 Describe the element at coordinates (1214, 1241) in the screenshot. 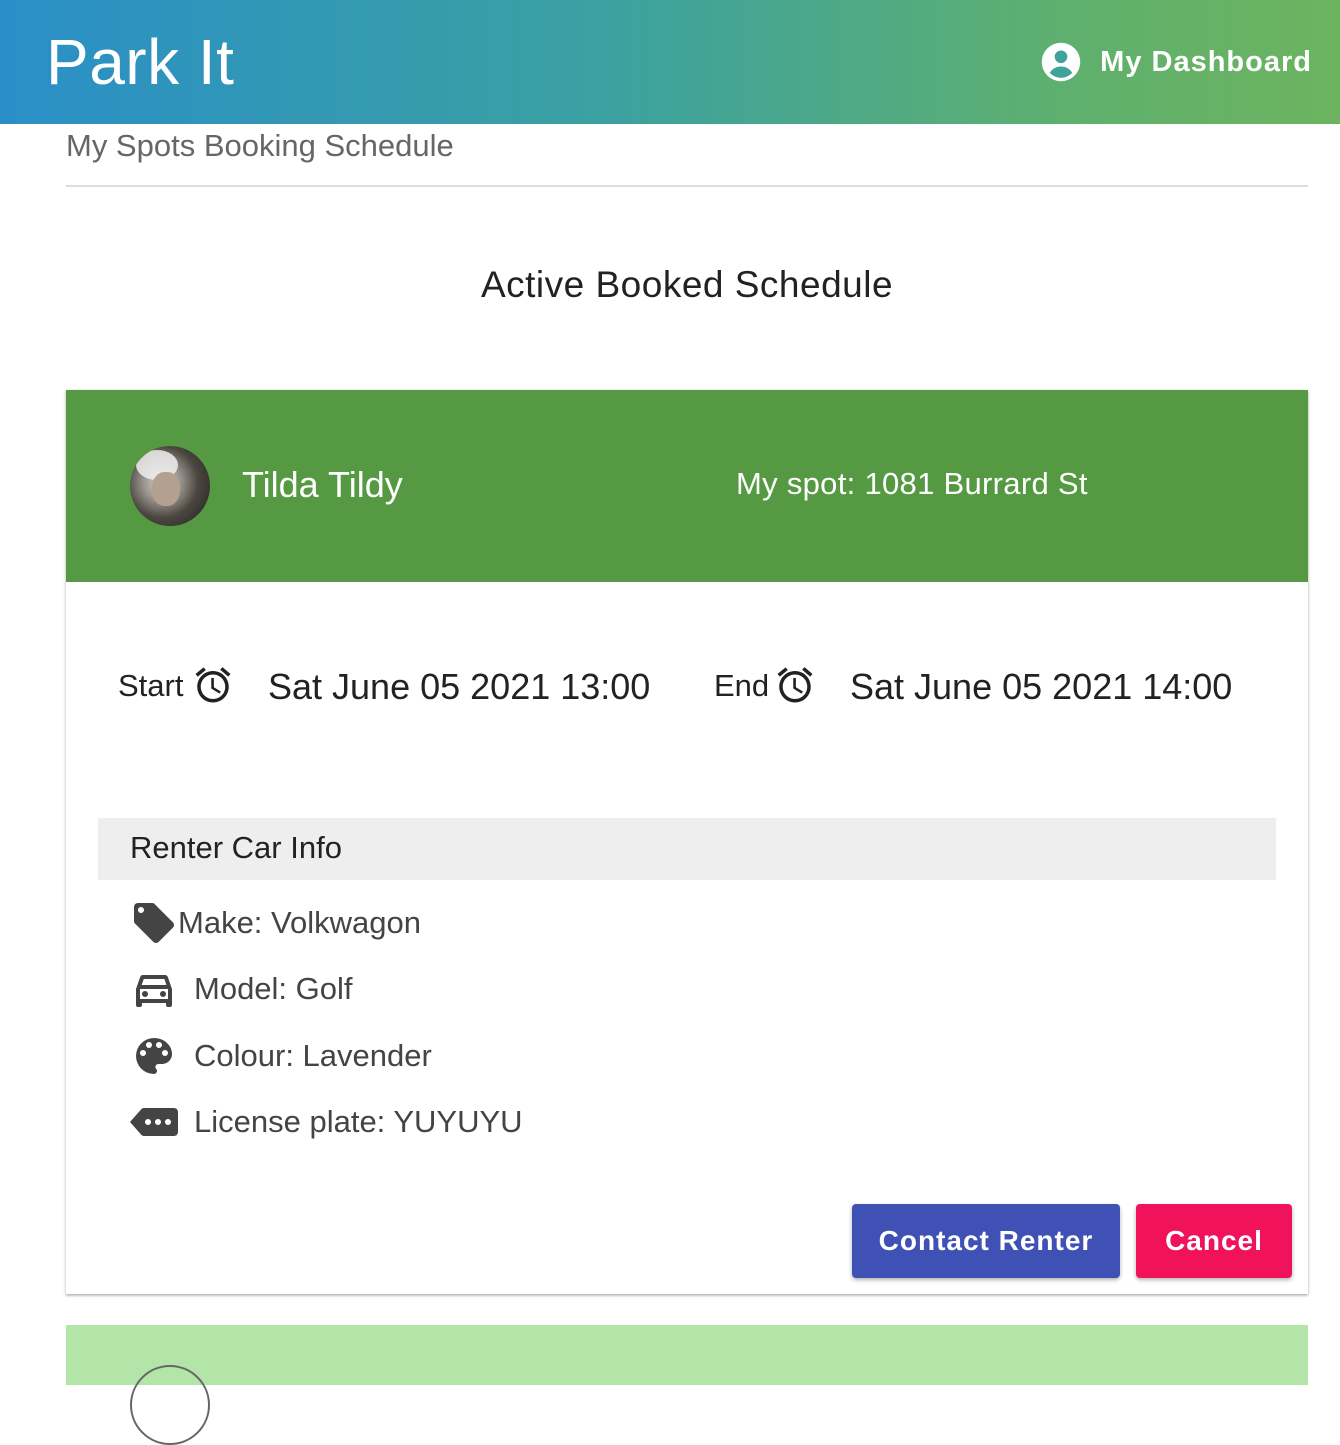

I see `cancel-button: Cancel` at that location.